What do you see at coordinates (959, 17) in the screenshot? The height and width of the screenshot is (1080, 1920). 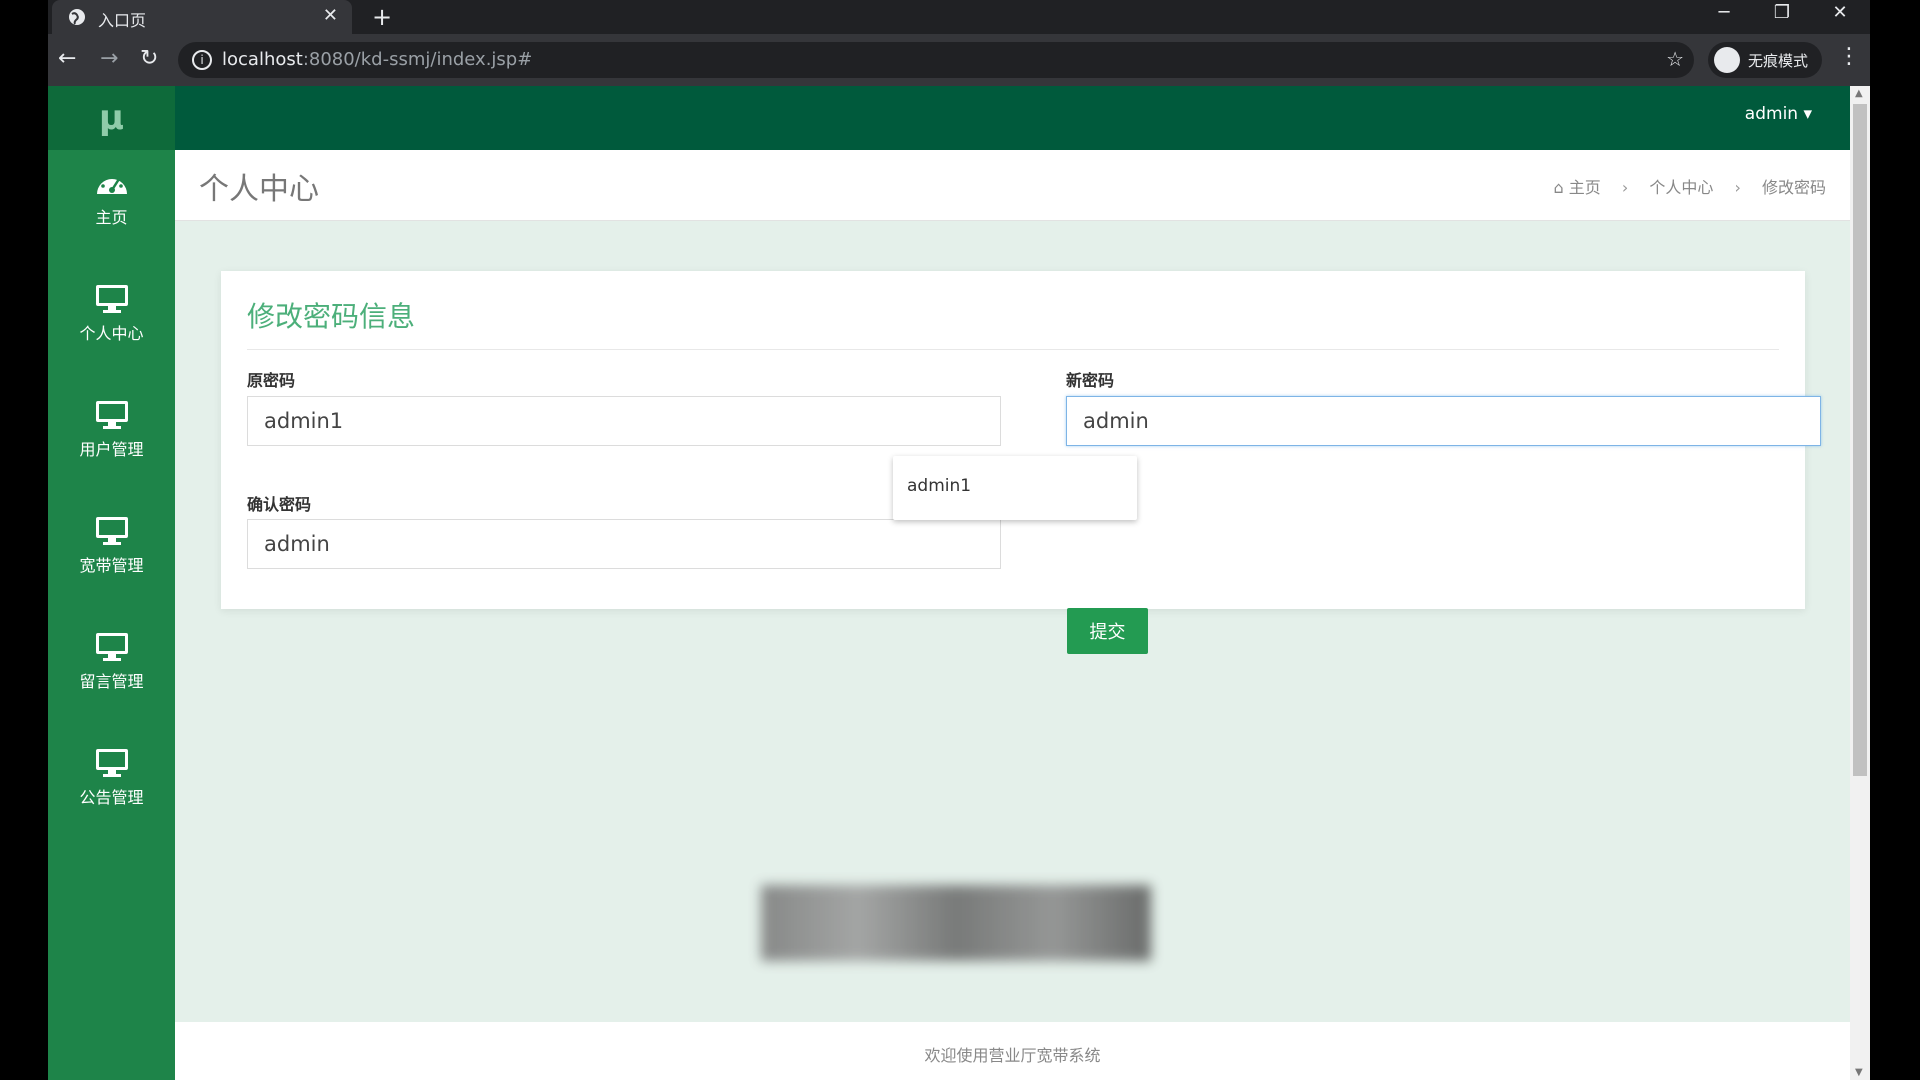 I see `tab-strip: 入口页 ✕ + ─ ❐ ✕` at bounding box center [959, 17].